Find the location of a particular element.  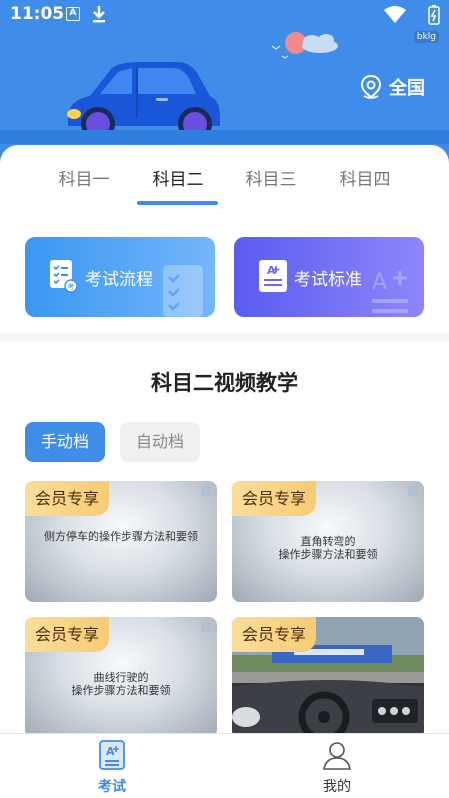

tab-subject-4: 科目四 is located at coordinates (365, 177).